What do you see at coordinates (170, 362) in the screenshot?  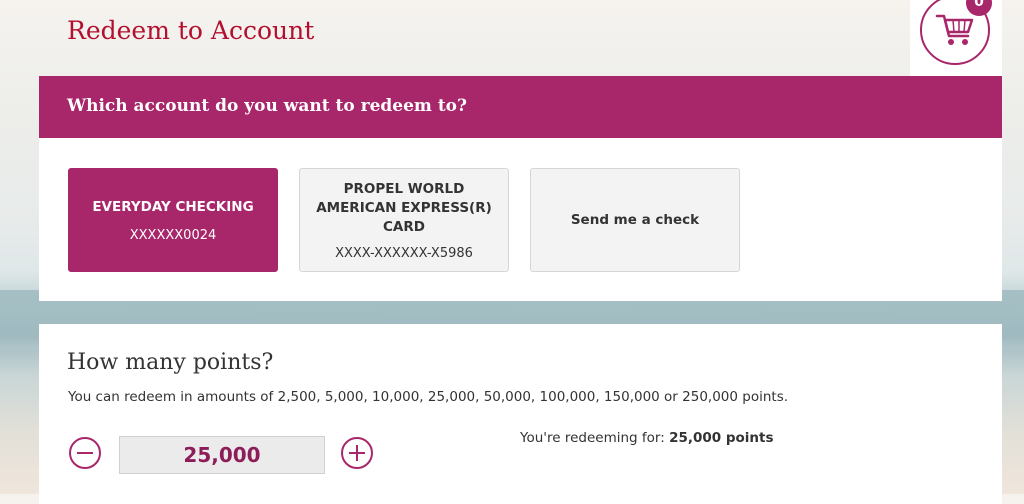 I see `points-heading: How many points?` at bounding box center [170, 362].